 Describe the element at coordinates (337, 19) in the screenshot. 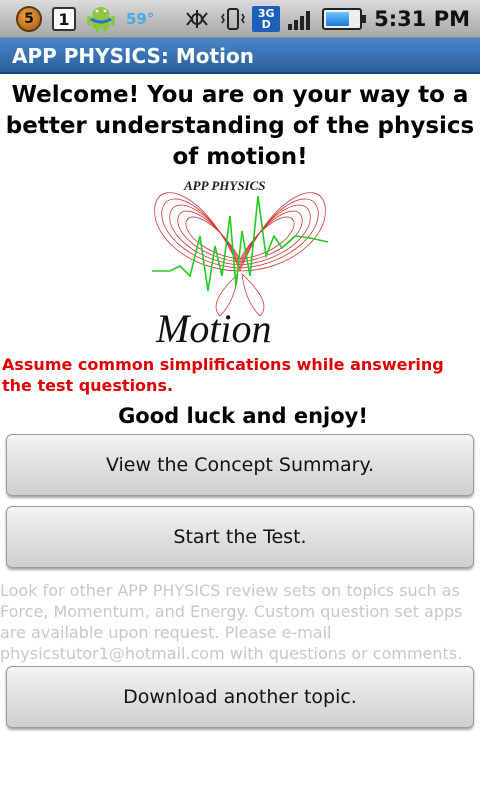

I see `battery-level` at that location.